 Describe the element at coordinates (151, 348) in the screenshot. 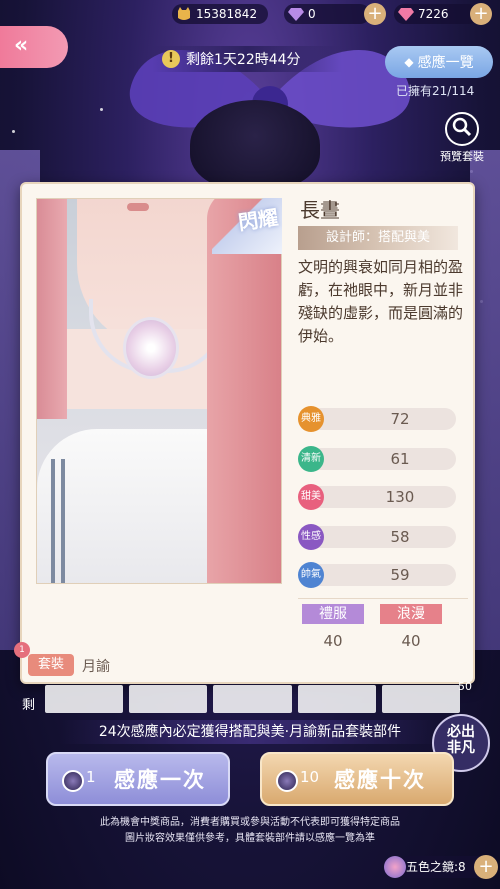

I see `necklace-gem` at that location.